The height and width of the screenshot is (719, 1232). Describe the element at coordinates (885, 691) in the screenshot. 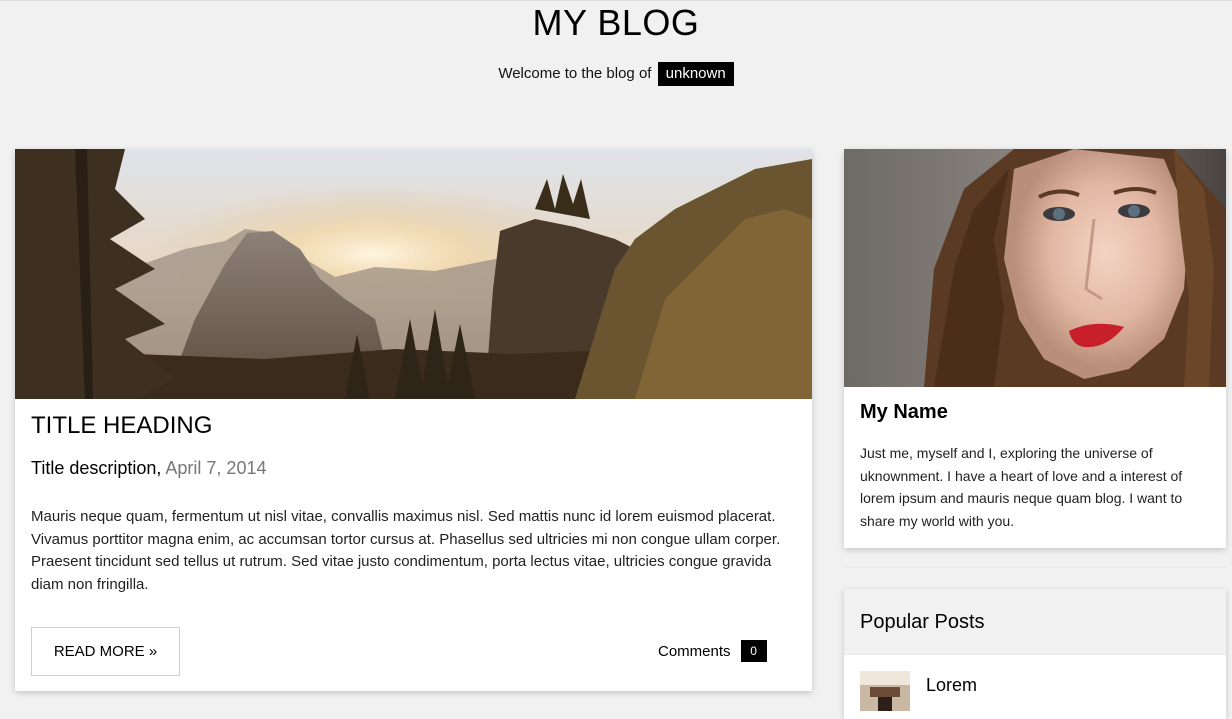

I see `post-thumbnail-image` at that location.